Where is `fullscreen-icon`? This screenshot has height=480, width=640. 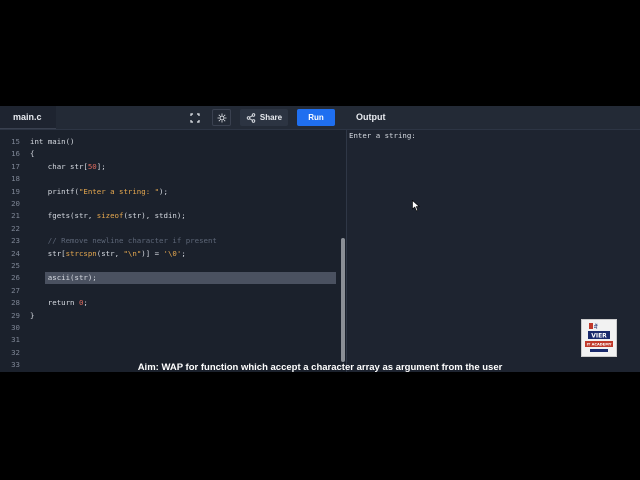 fullscreen-icon is located at coordinates (195, 117).